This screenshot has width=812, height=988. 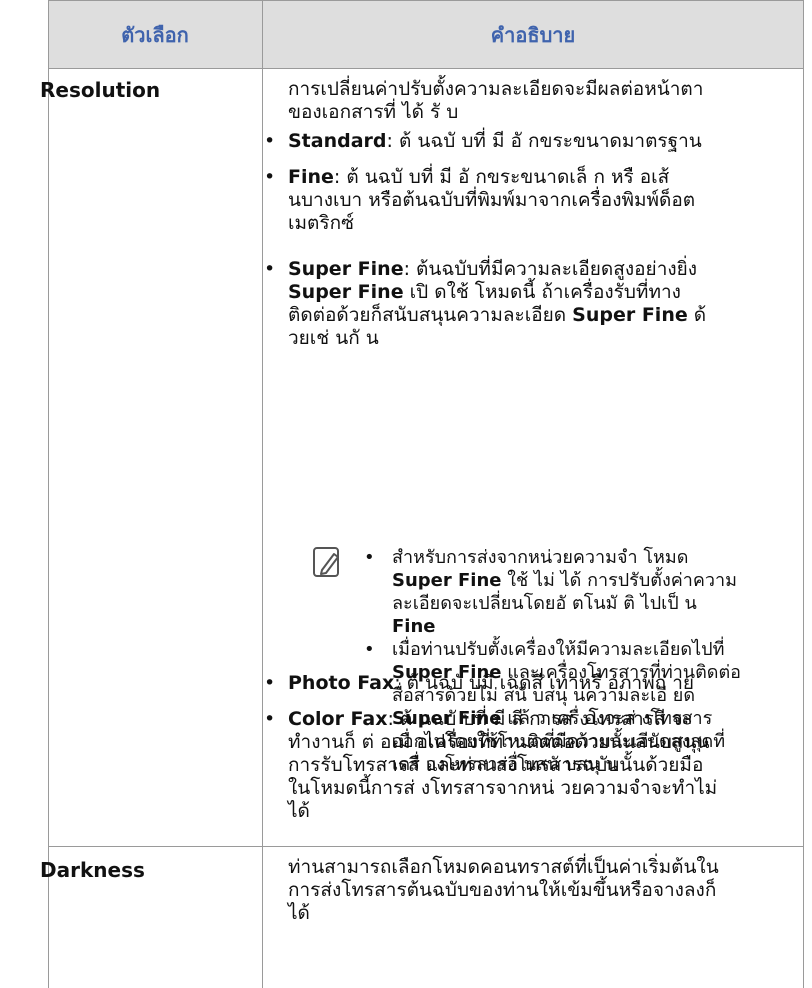 What do you see at coordinates (100, 90) in the screenshot?
I see `option-resolution: Resolution` at bounding box center [100, 90].